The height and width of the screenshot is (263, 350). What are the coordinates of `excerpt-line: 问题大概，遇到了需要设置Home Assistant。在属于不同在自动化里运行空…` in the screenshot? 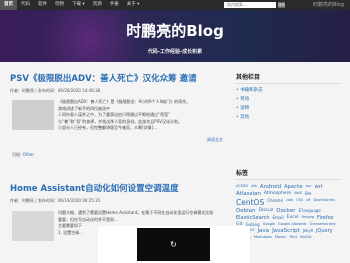 It's located at (136, 212).